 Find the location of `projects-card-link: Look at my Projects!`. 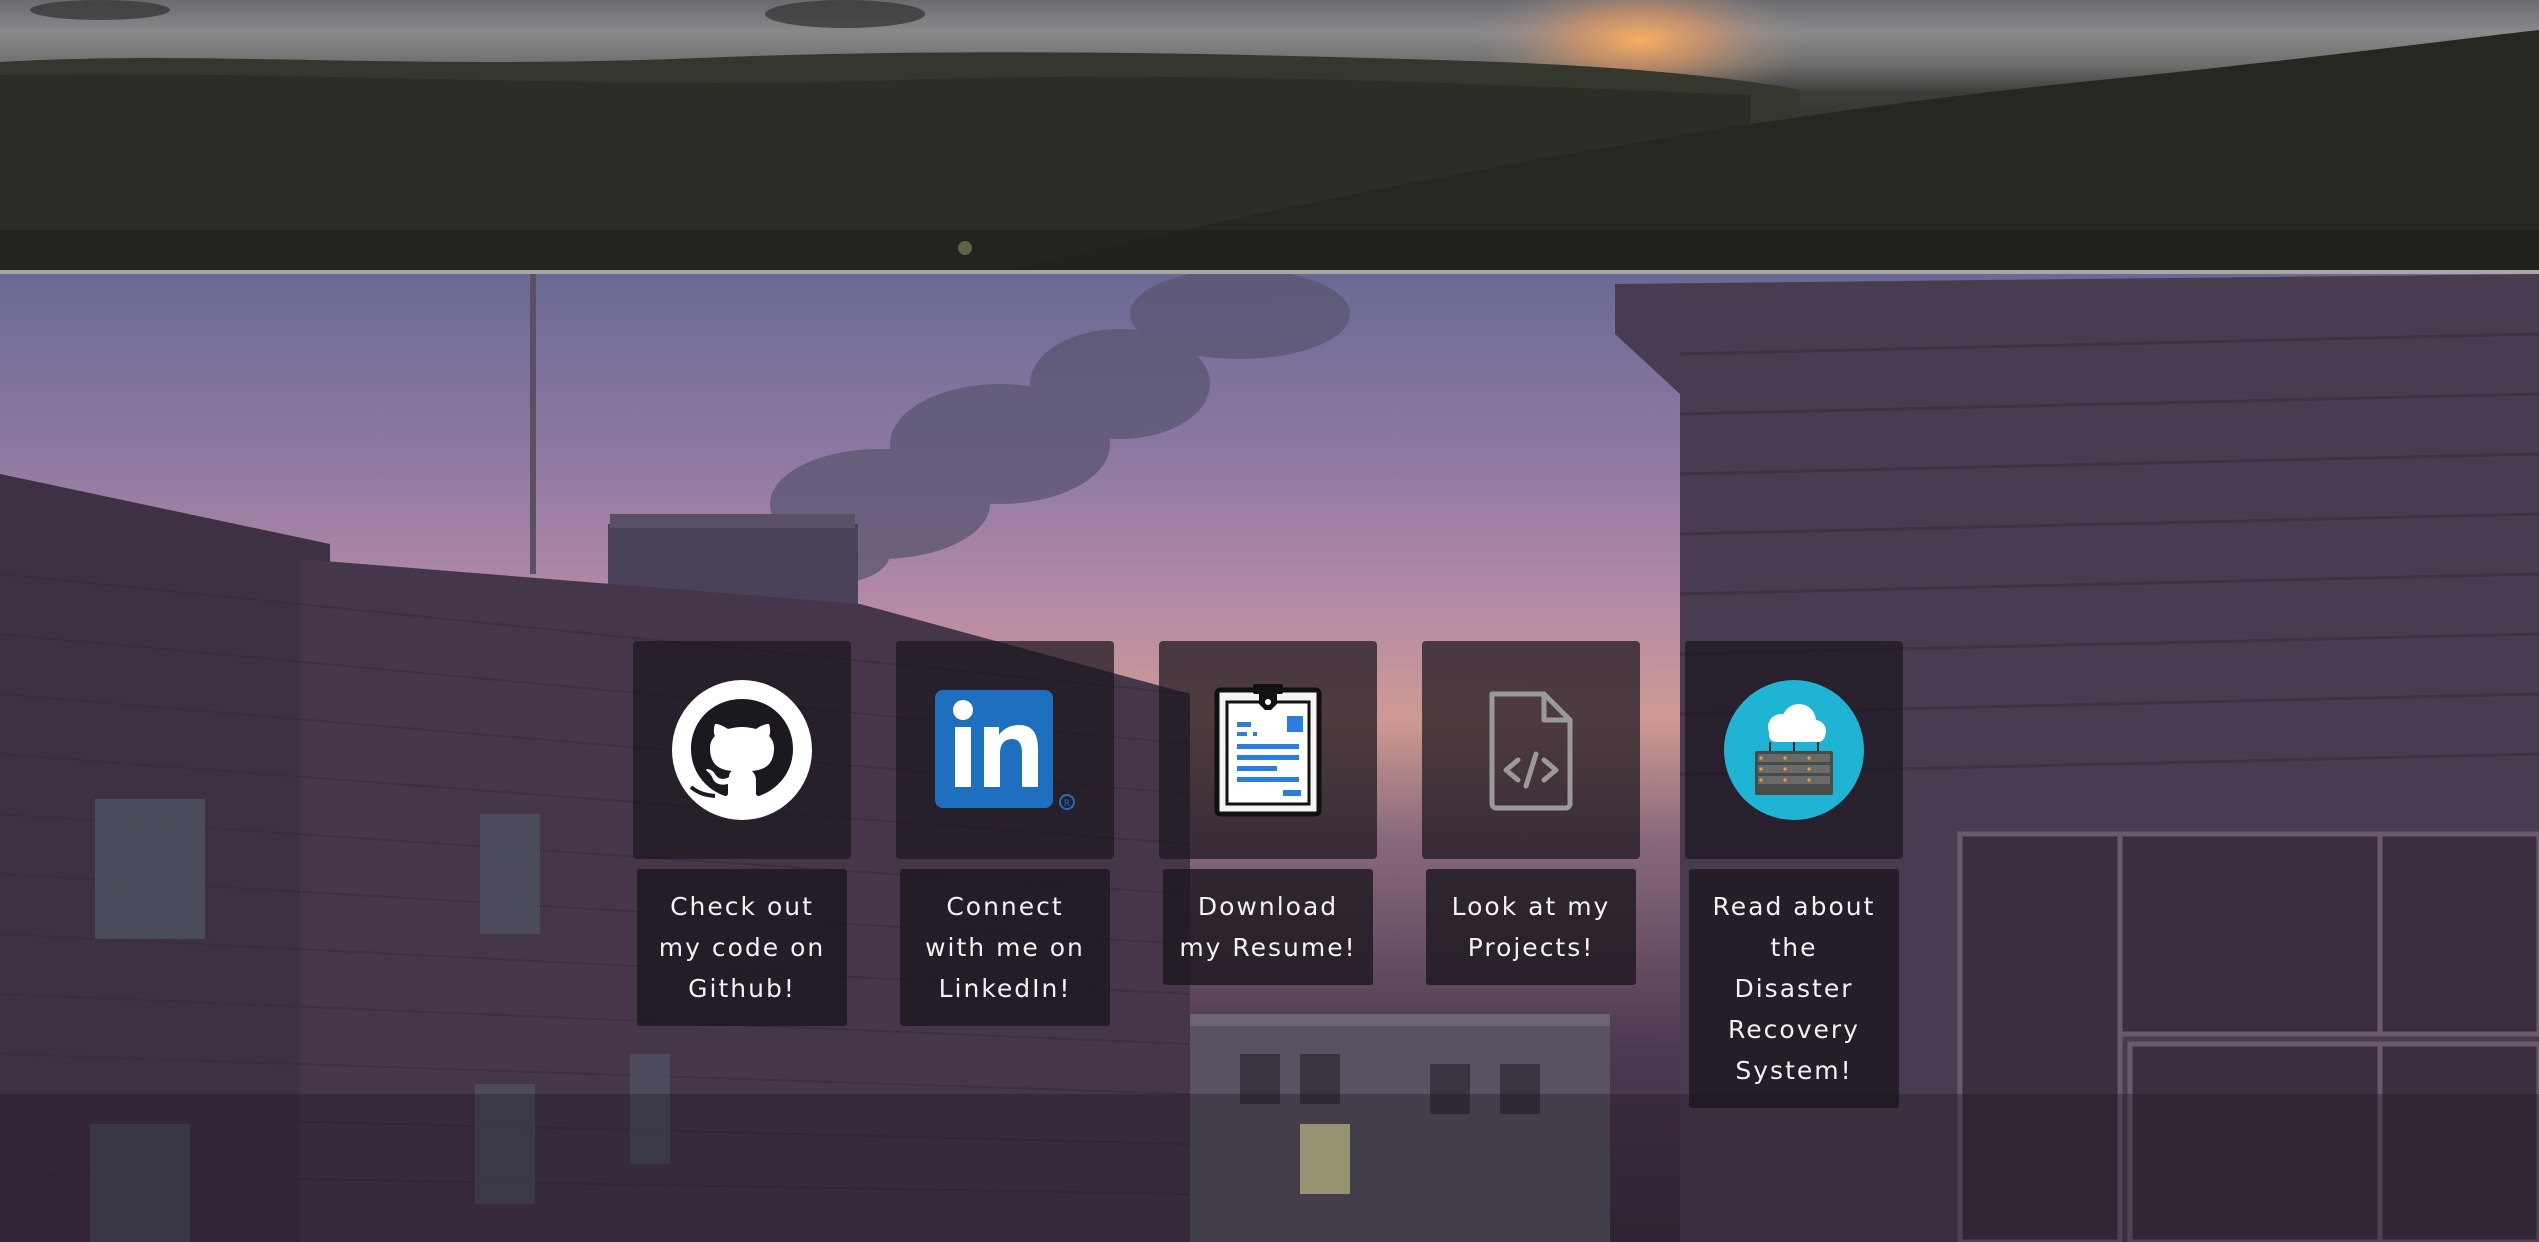

projects-card-link: Look at my Projects! is located at coordinates (1531, 813).